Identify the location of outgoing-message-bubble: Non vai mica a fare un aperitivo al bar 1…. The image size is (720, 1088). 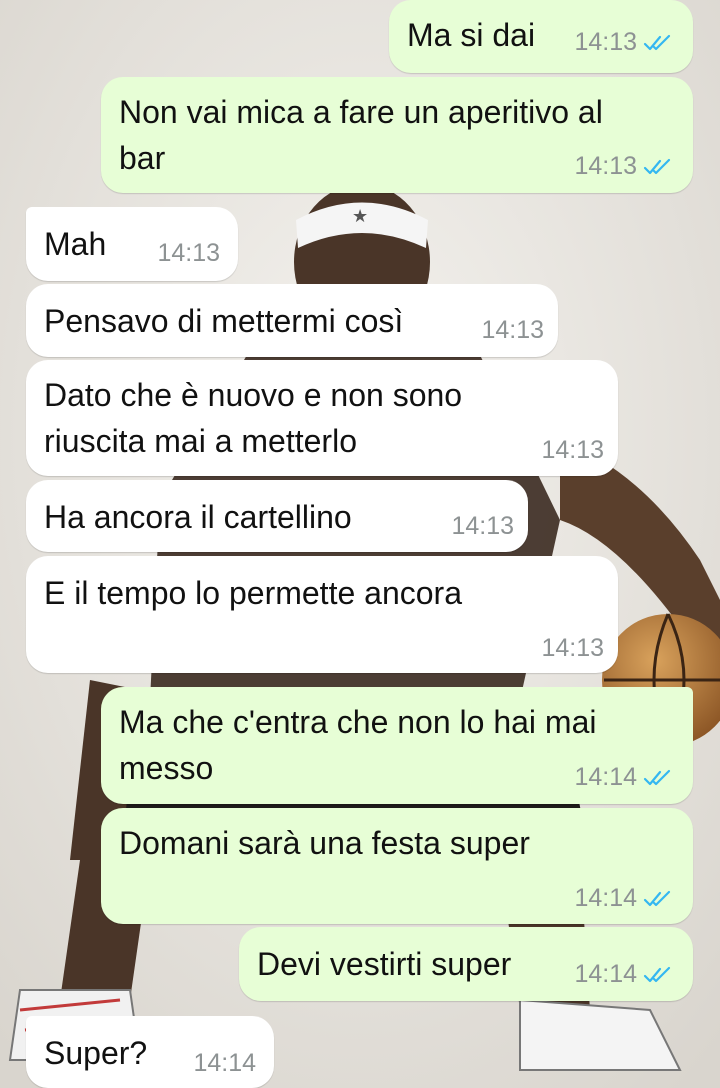
(397, 135).